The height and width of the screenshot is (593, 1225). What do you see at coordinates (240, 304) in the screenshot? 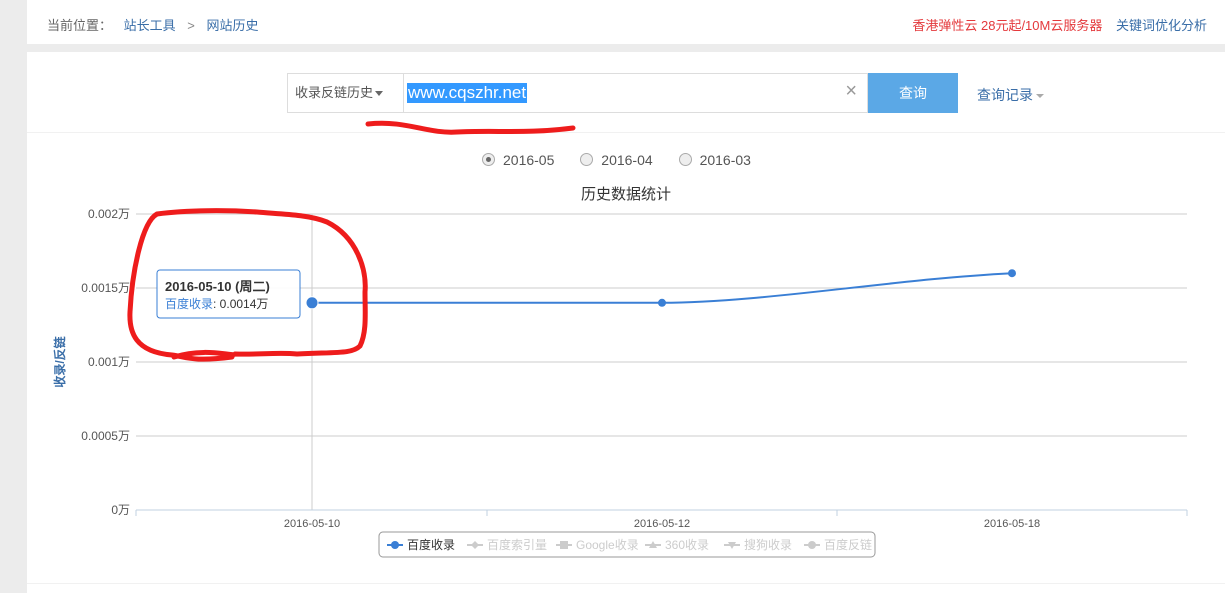
I see `tooltip-series-value: : 0.0014万` at bounding box center [240, 304].